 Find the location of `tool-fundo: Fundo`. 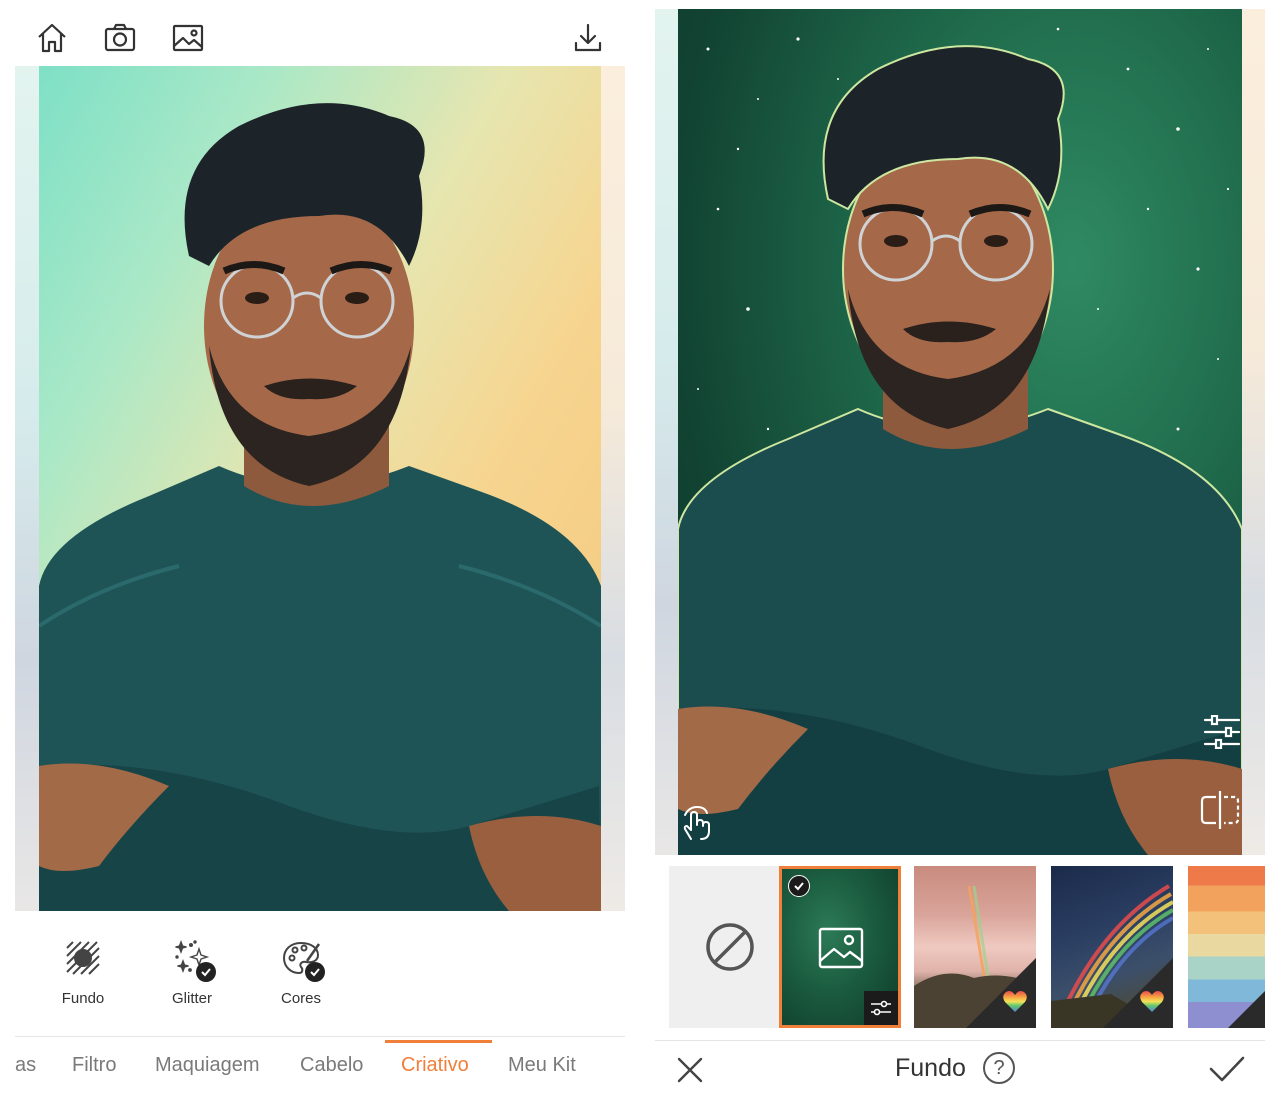

tool-fundo: Fundo is located at coordinates (83, 976).